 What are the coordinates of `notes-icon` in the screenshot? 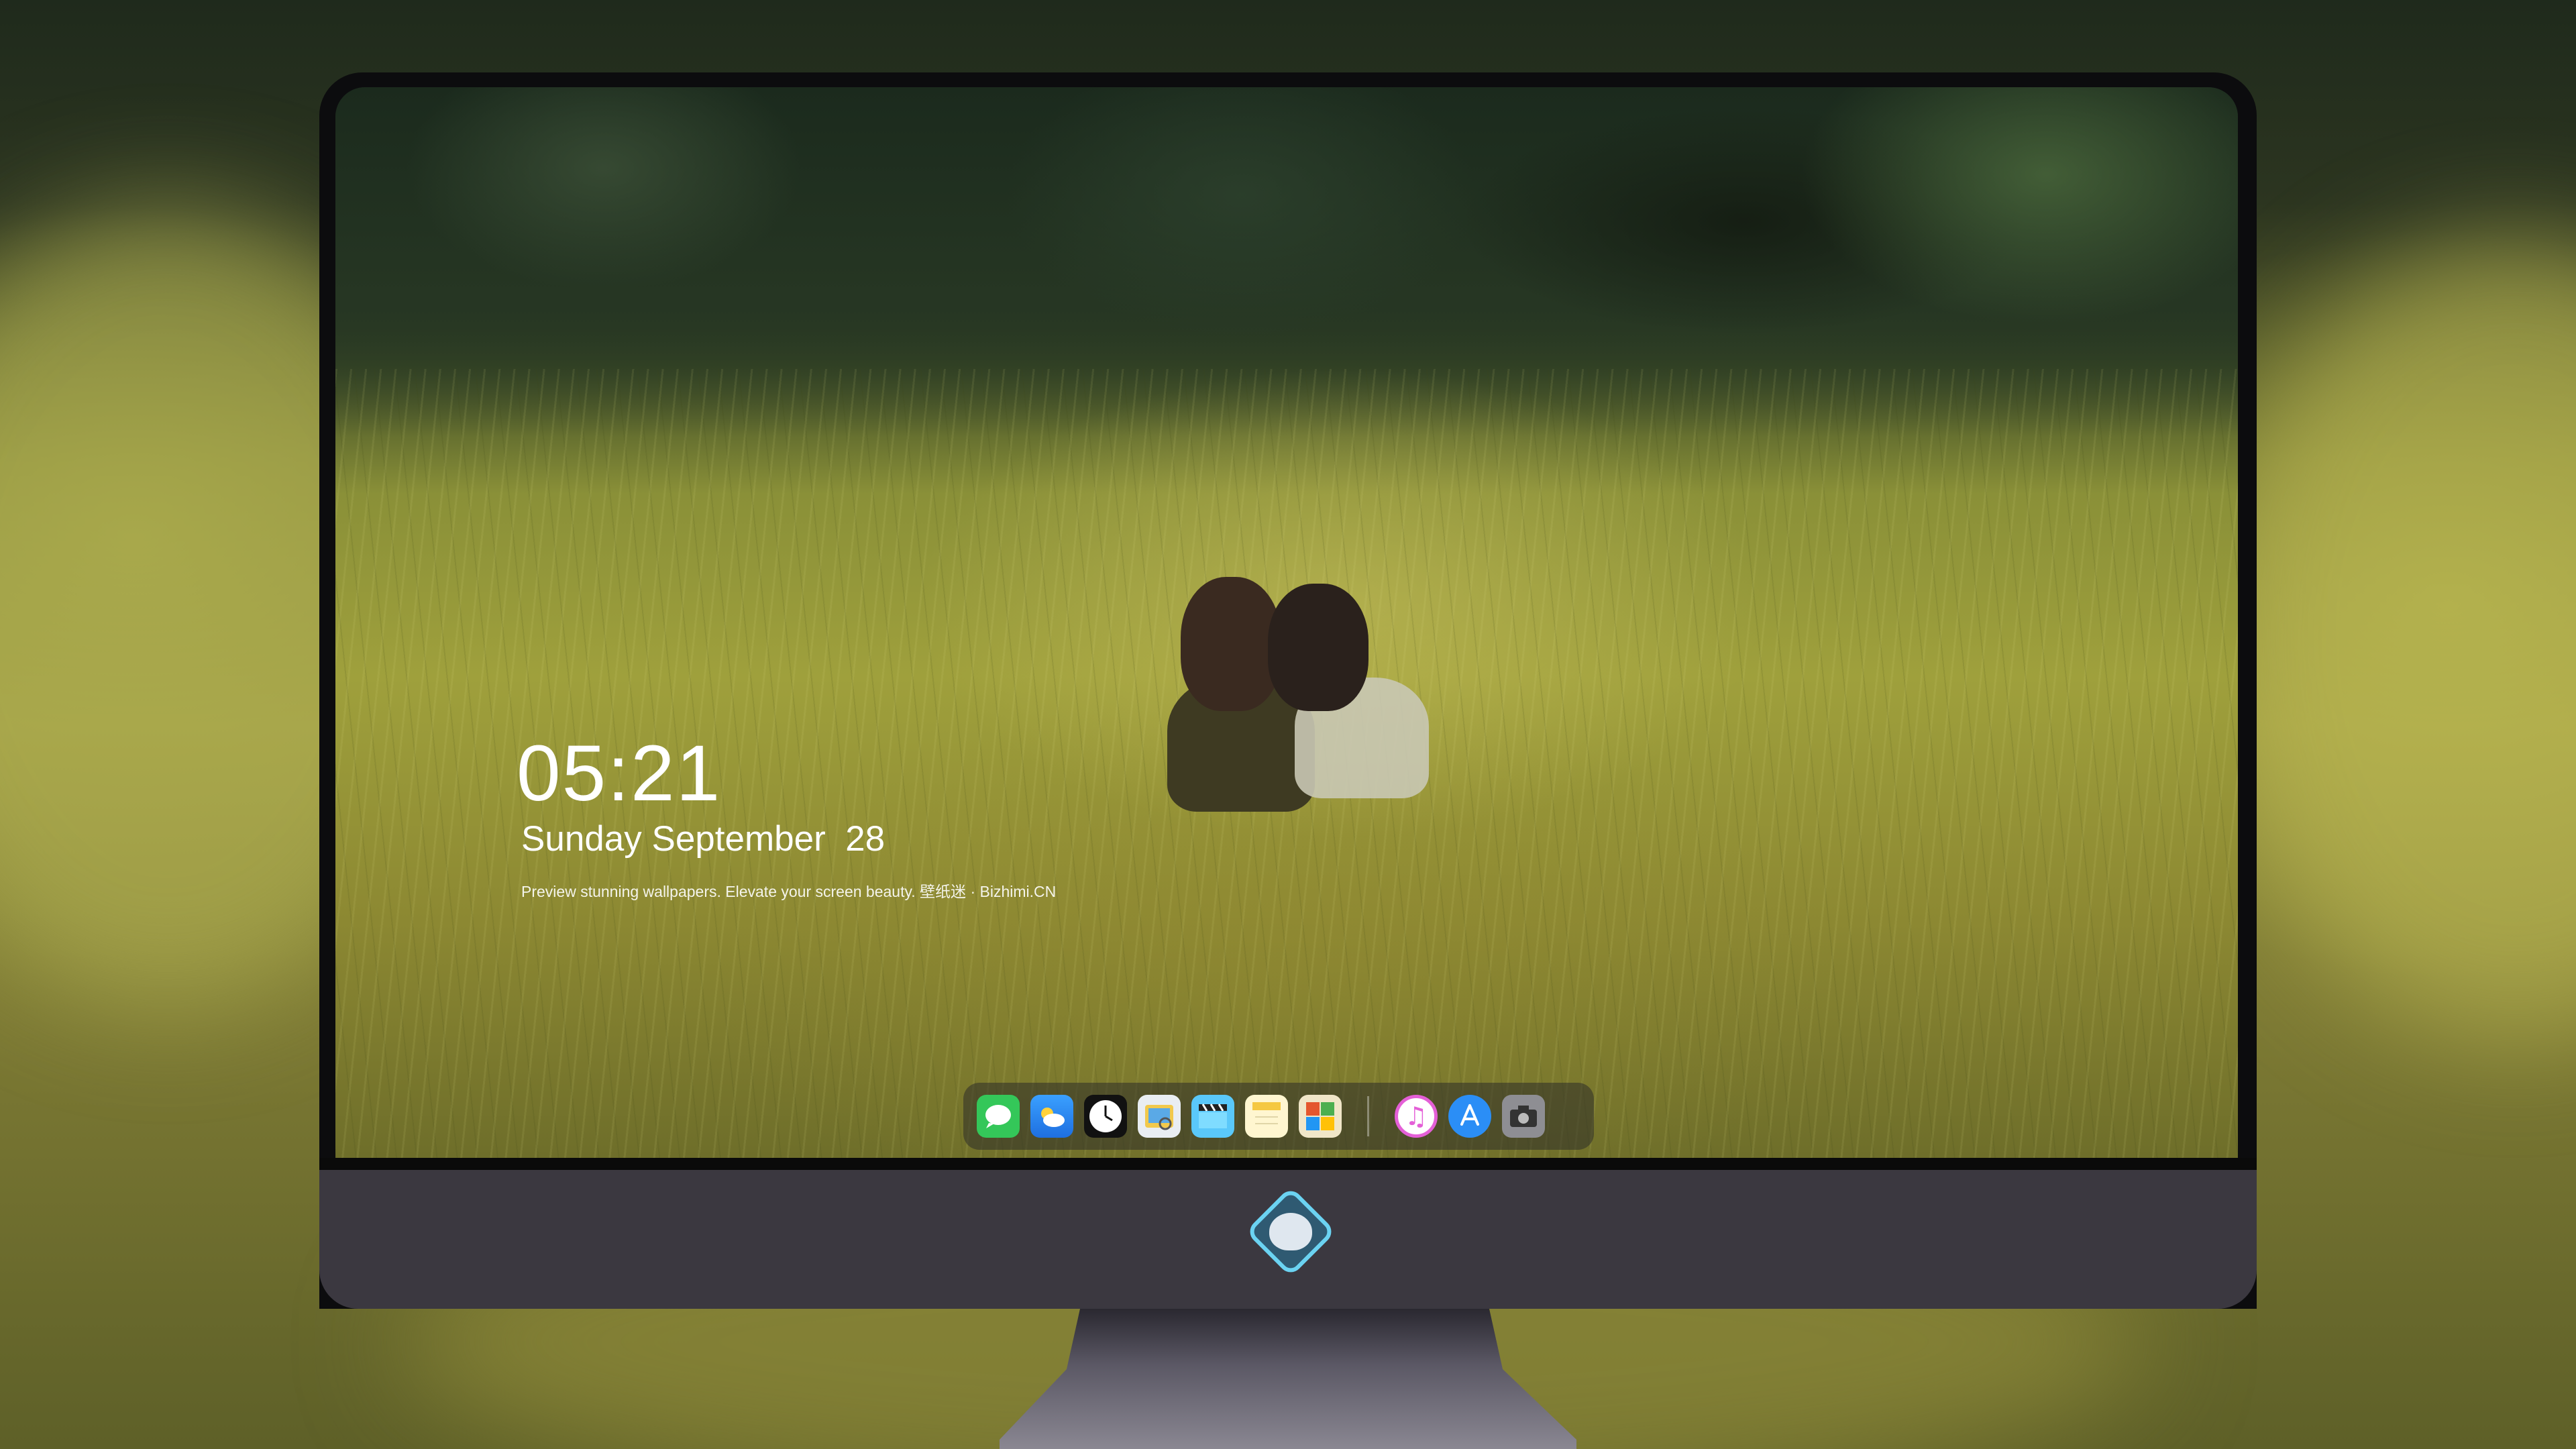 It's located at (1266, 1116).